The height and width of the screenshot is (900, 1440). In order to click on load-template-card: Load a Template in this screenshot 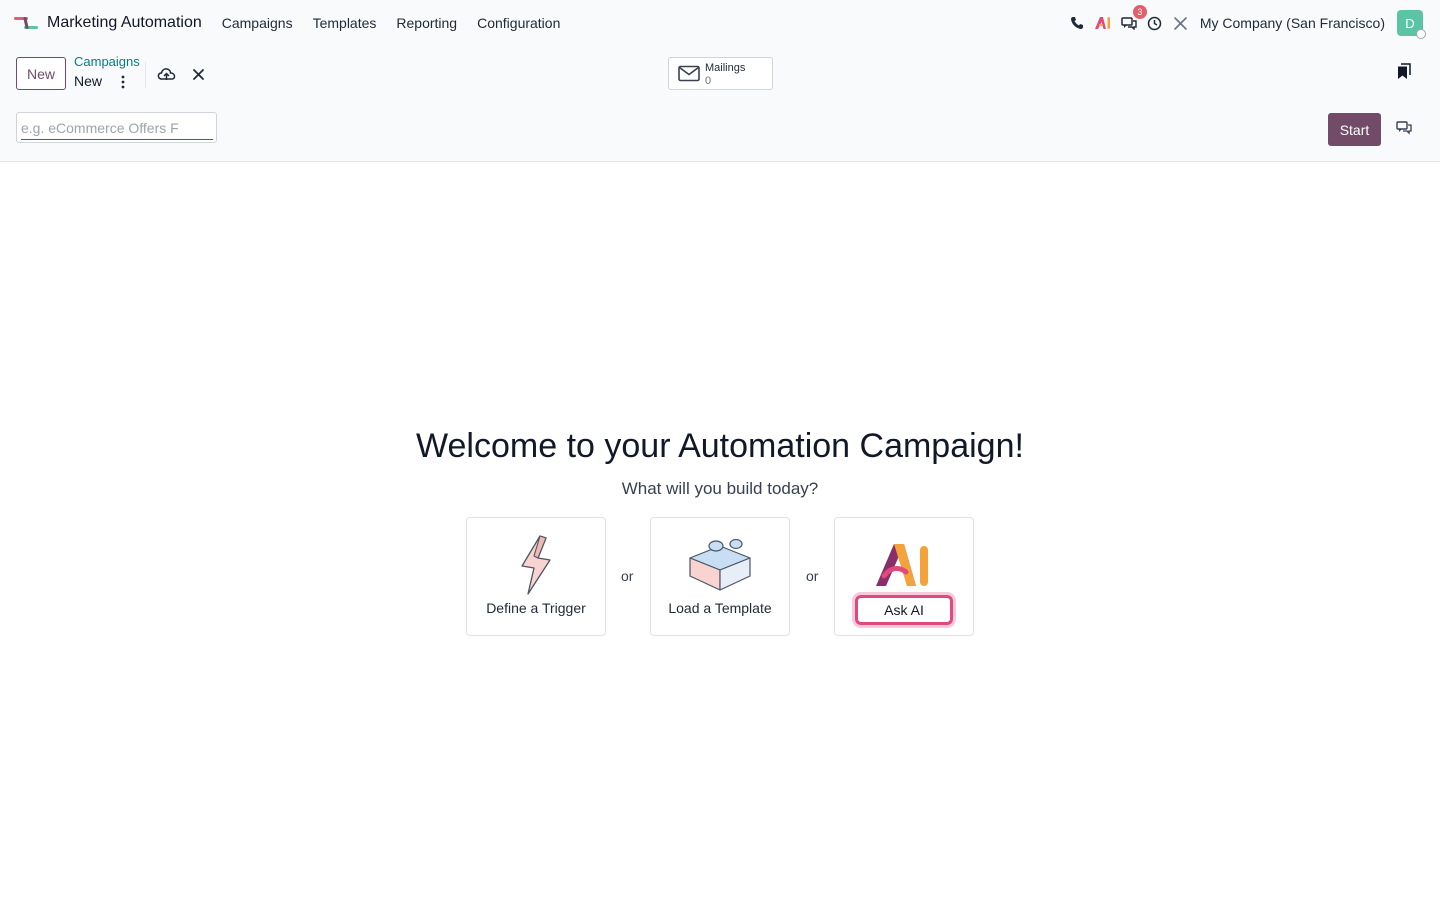, I will do `click(720, 576)`.